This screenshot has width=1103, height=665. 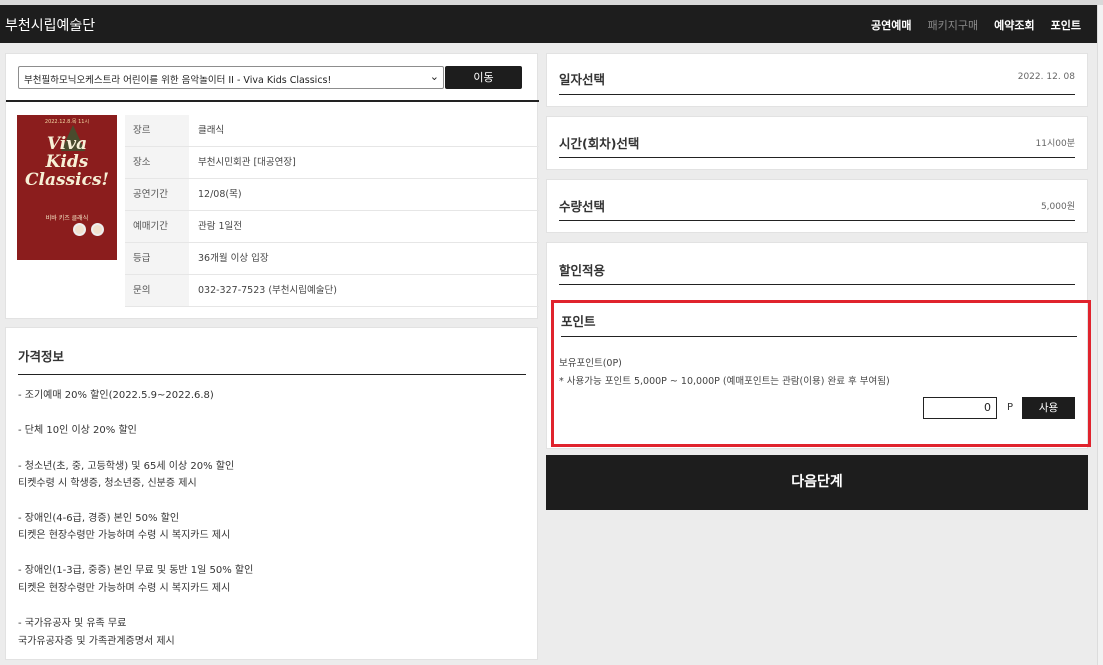 What do you see at coordinates (599, 143) in the screenshot?
I see `time-select-title: 시간(회차)선택` at bounding box center [599, 143].